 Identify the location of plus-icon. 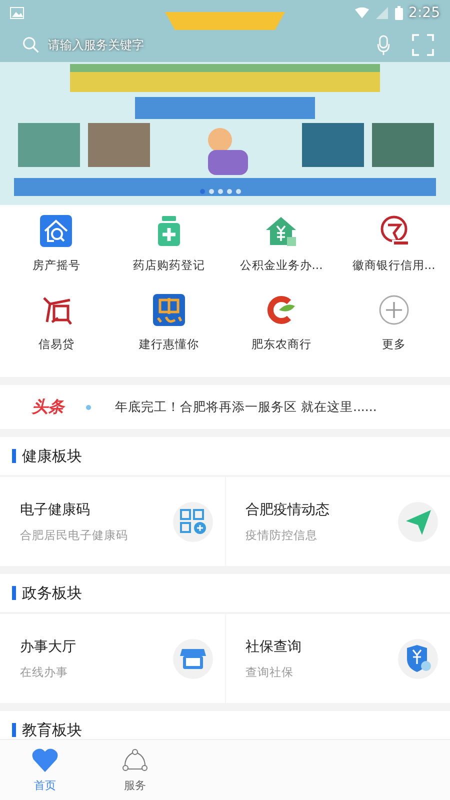
(394, 310).